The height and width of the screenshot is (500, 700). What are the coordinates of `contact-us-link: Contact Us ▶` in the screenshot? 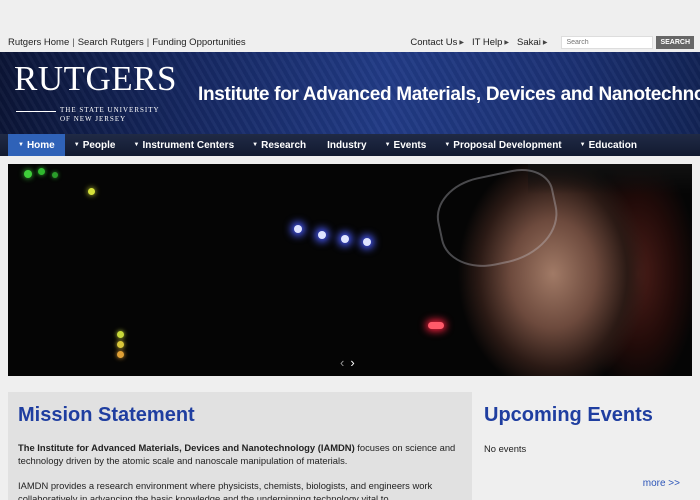 It's located at (437, 42).